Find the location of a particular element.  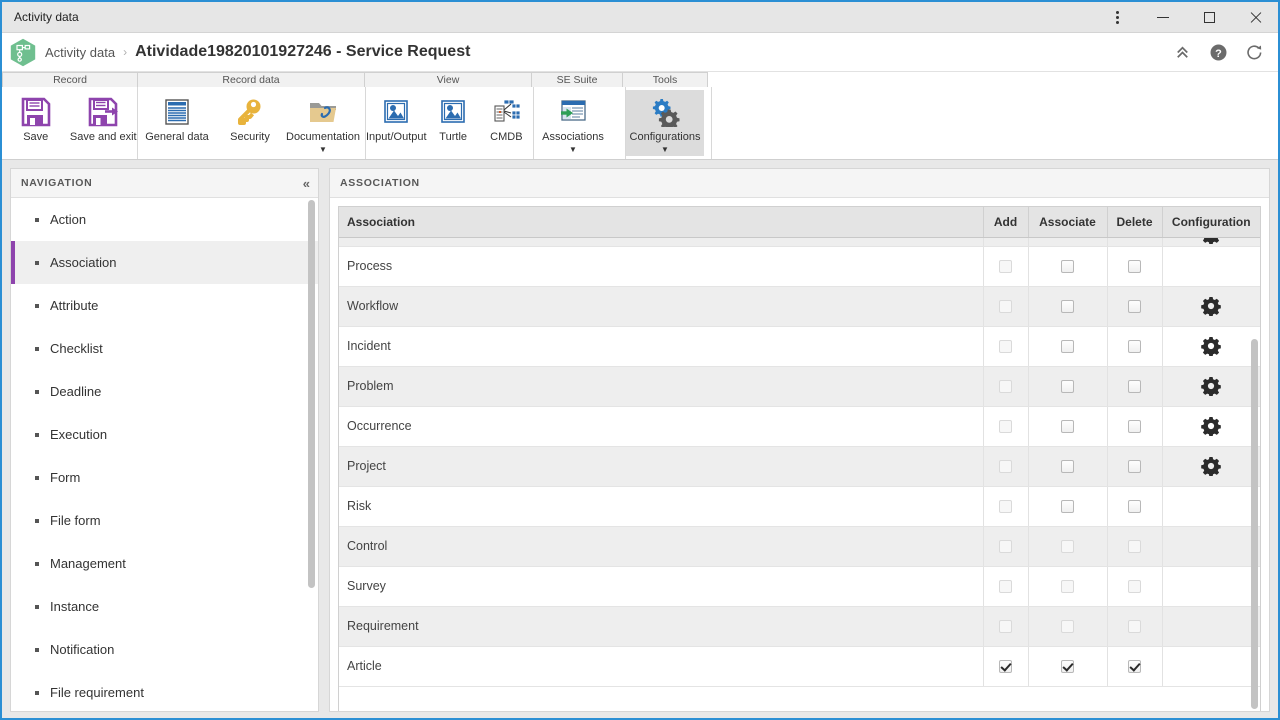

configurations-button: Configurations ▼ is located at coordinates (665, 123).